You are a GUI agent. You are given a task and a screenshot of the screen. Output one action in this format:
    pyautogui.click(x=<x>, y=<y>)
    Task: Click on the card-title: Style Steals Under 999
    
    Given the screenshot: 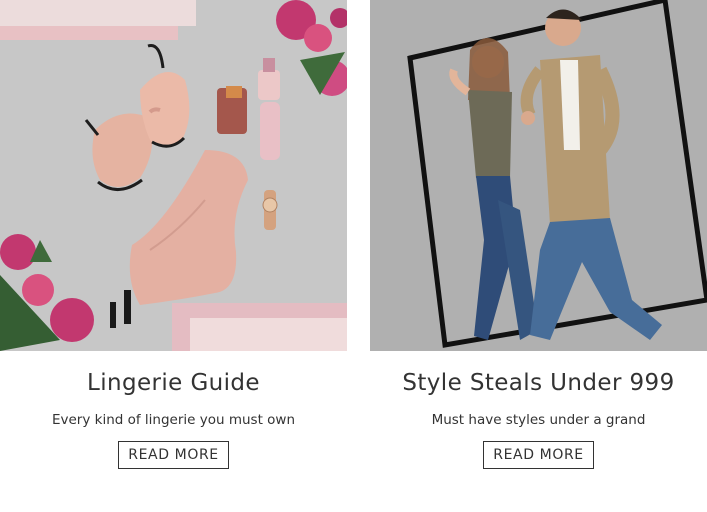 What is the action you would take?
    pyautogui.click(x=538, y=383)
    